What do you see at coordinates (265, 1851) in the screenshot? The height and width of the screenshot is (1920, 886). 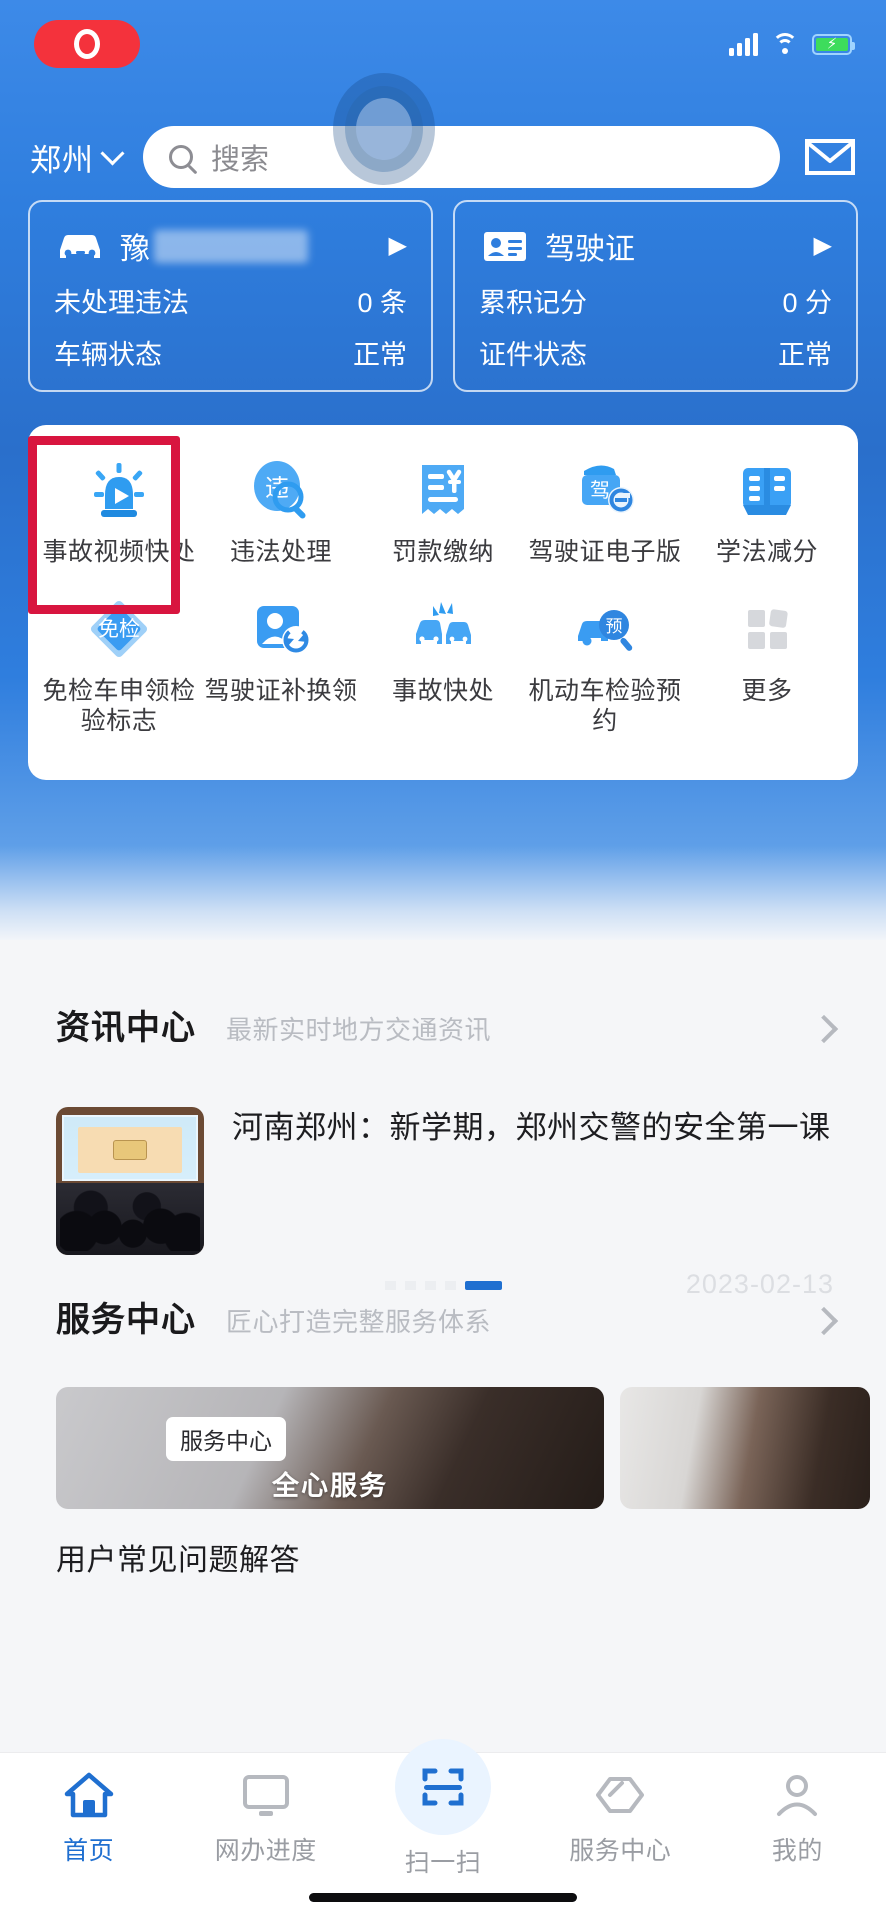 I see `tab-label: 网办进度` at bounding box center [265, 1851].